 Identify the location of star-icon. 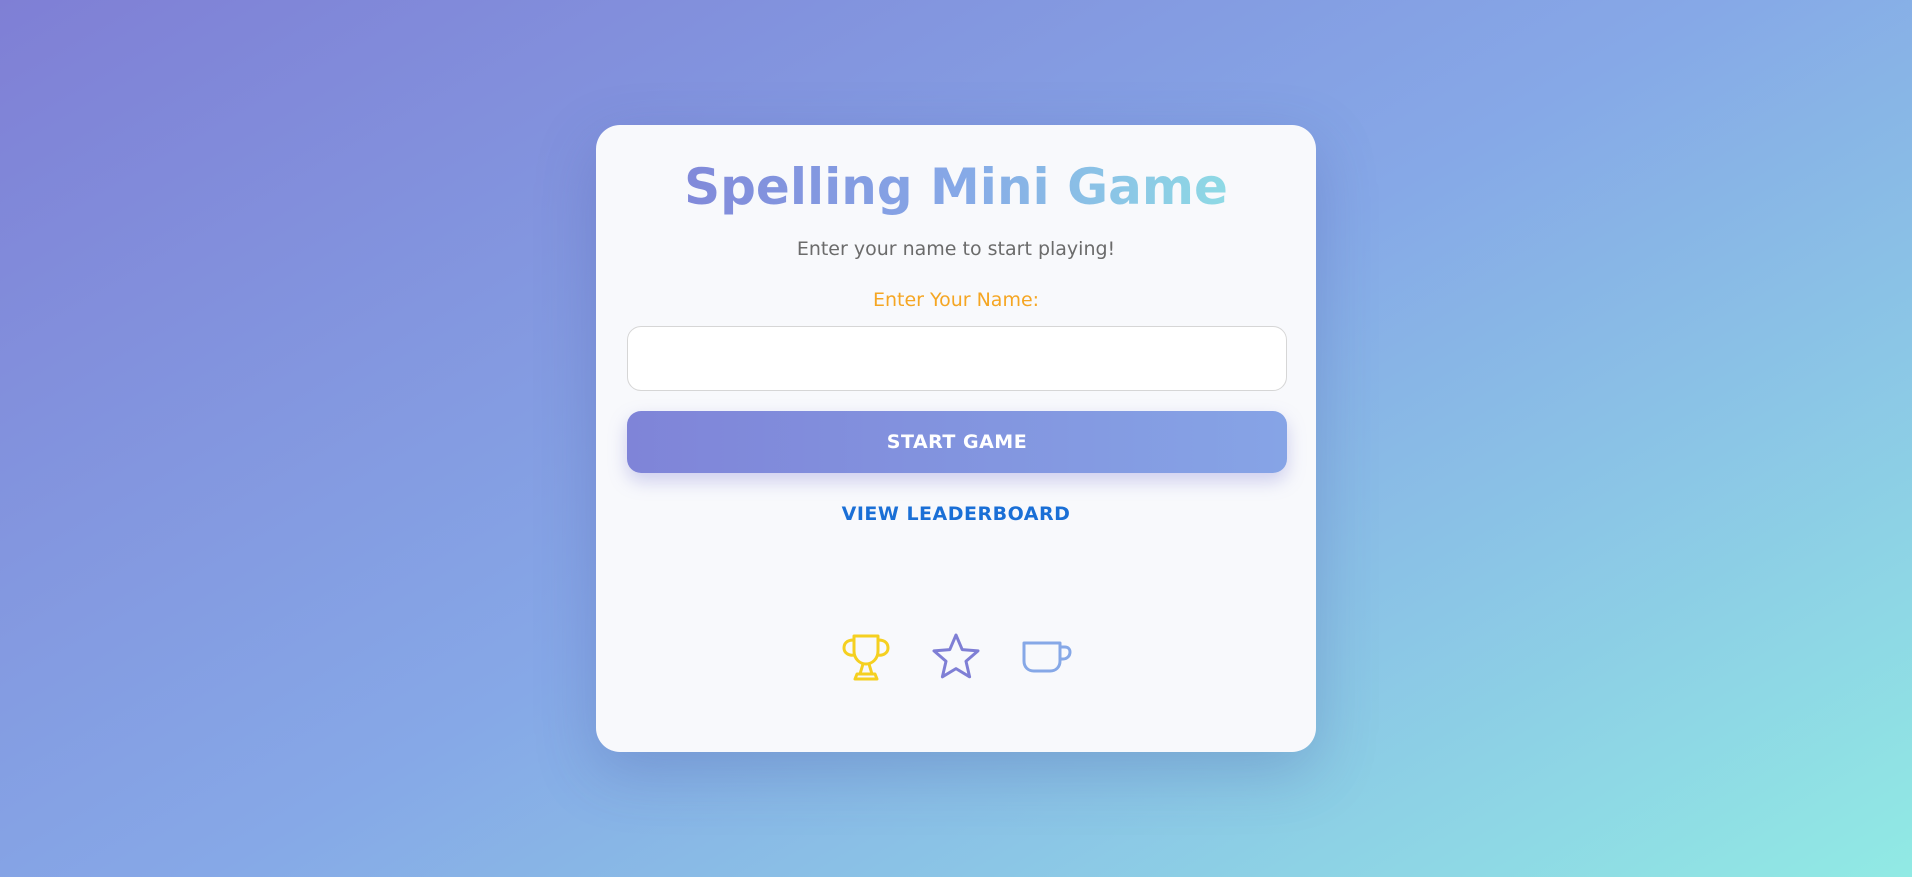
(956, 657).